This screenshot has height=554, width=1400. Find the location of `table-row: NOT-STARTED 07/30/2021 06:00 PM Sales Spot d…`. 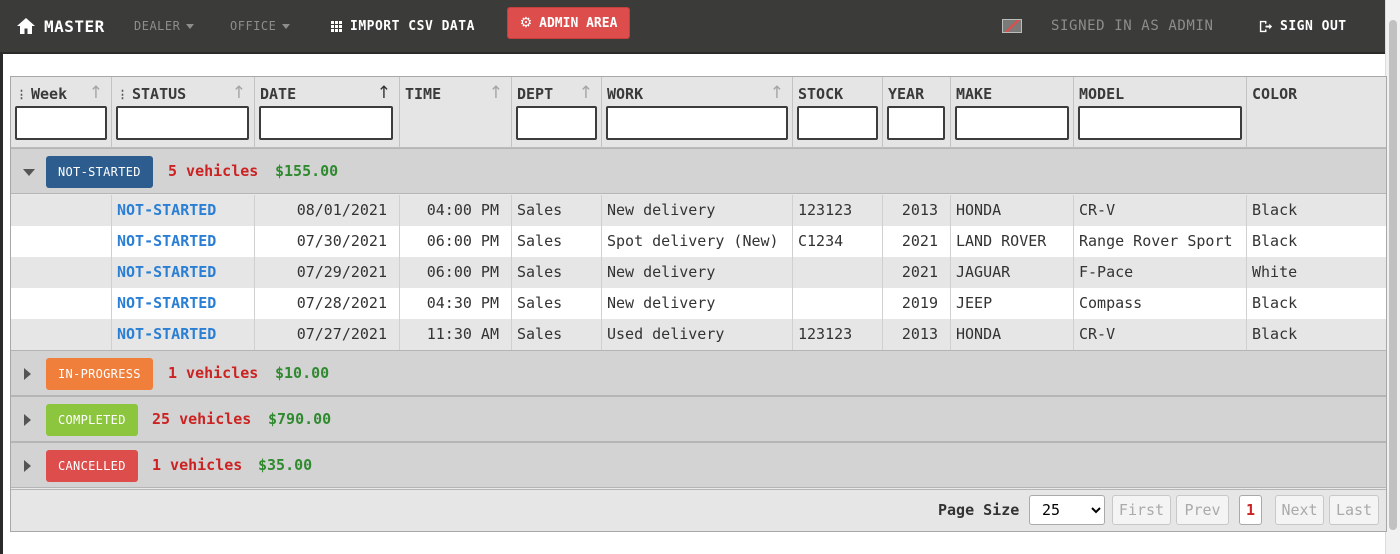

table-row: NOT-STARTED 07/30/2021 06:00 PM Sales Spot d… is located at coordinates (698, 241).